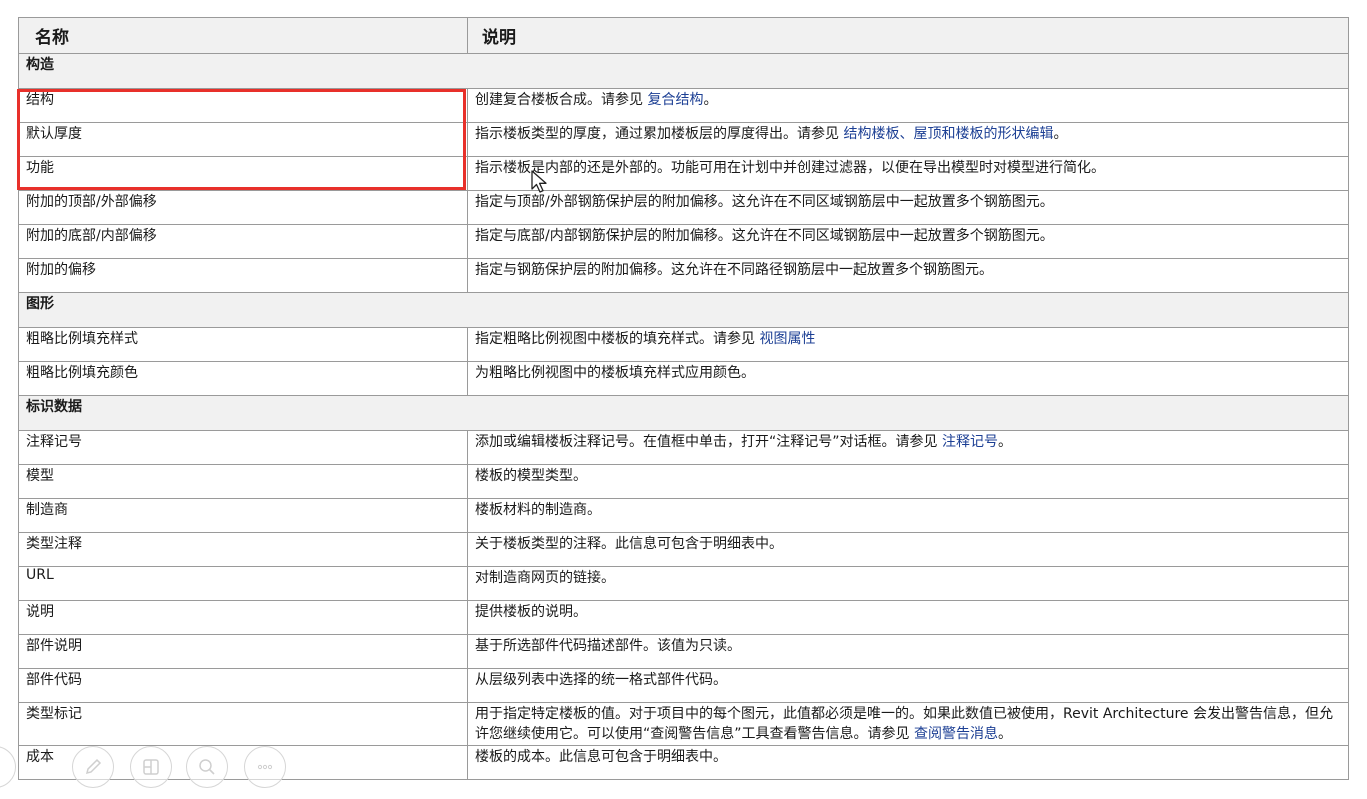 The height and width of the screenshot is (799, 1367). Describe the element at coordinates (243, 207) in the screenshot. I see `property-name: 附加的顶部/外部偏移` at that location.